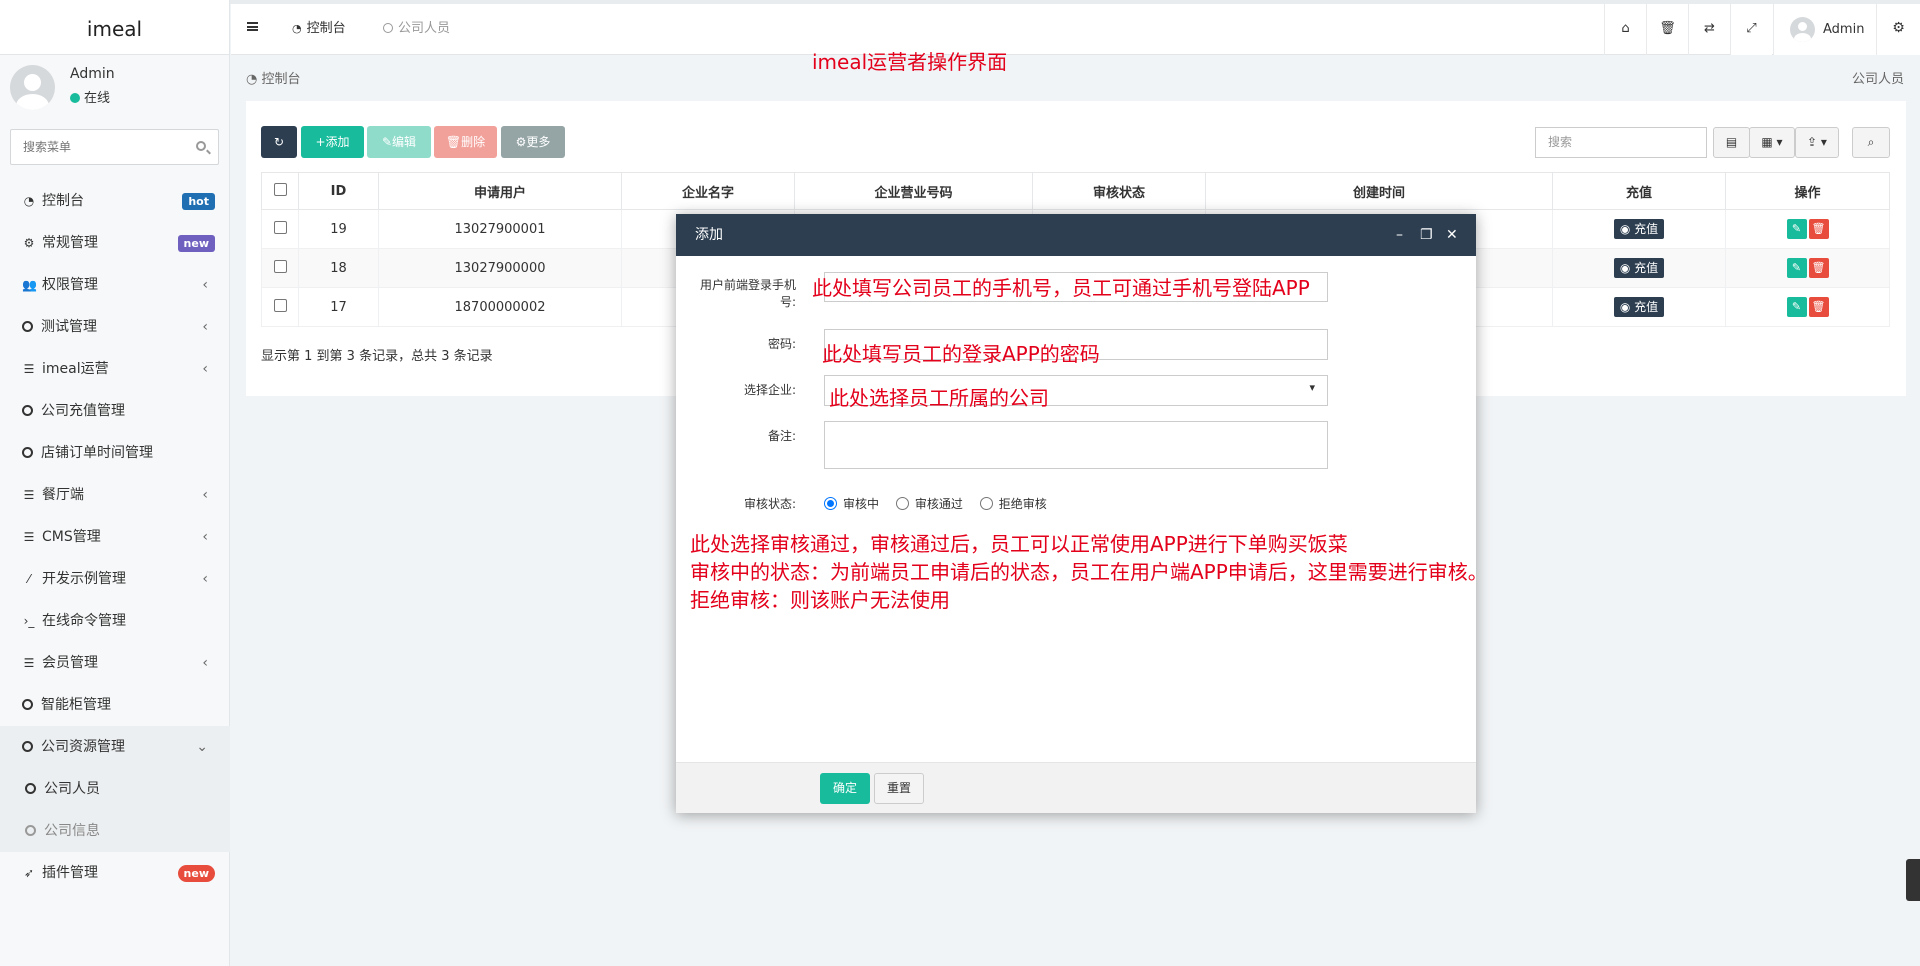 The width and height of the screenshot is (1920, 966). What do you see at coordinates (913, 191) in the screenshot?
I see `col-license: 企业营业号码` at bounding box center [913, 191].